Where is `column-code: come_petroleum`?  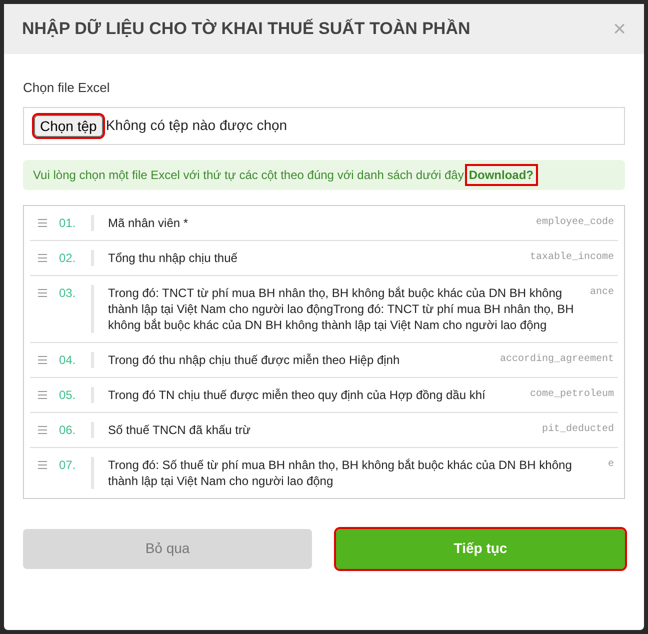
column-code: come_petroleum is located at coordinates (571, 395).